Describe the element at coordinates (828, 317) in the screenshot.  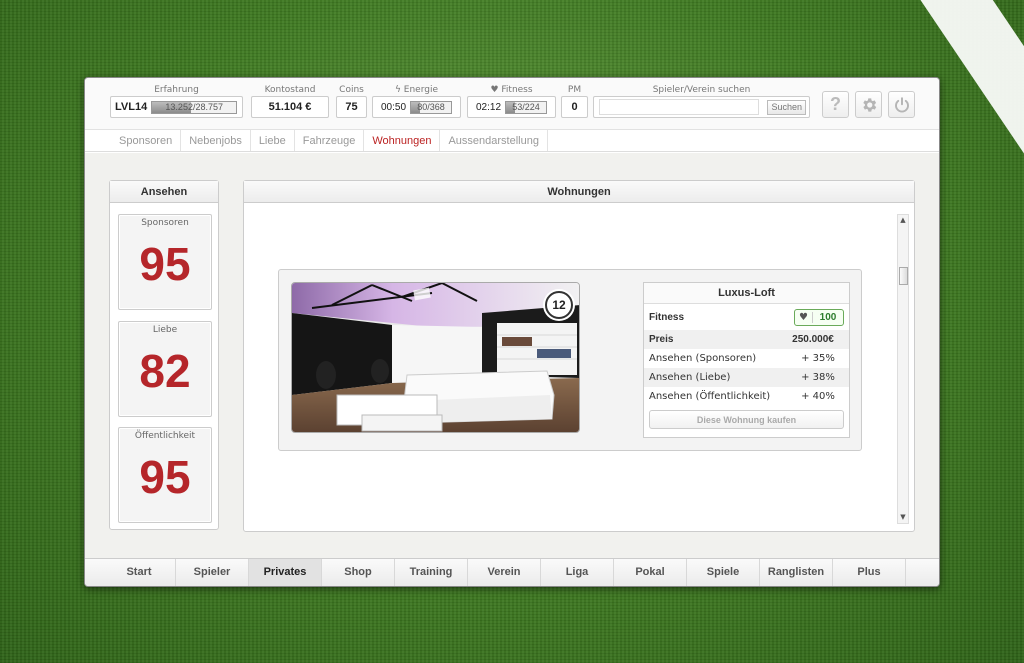
I see `fitness-badge-value: 100` at that location.